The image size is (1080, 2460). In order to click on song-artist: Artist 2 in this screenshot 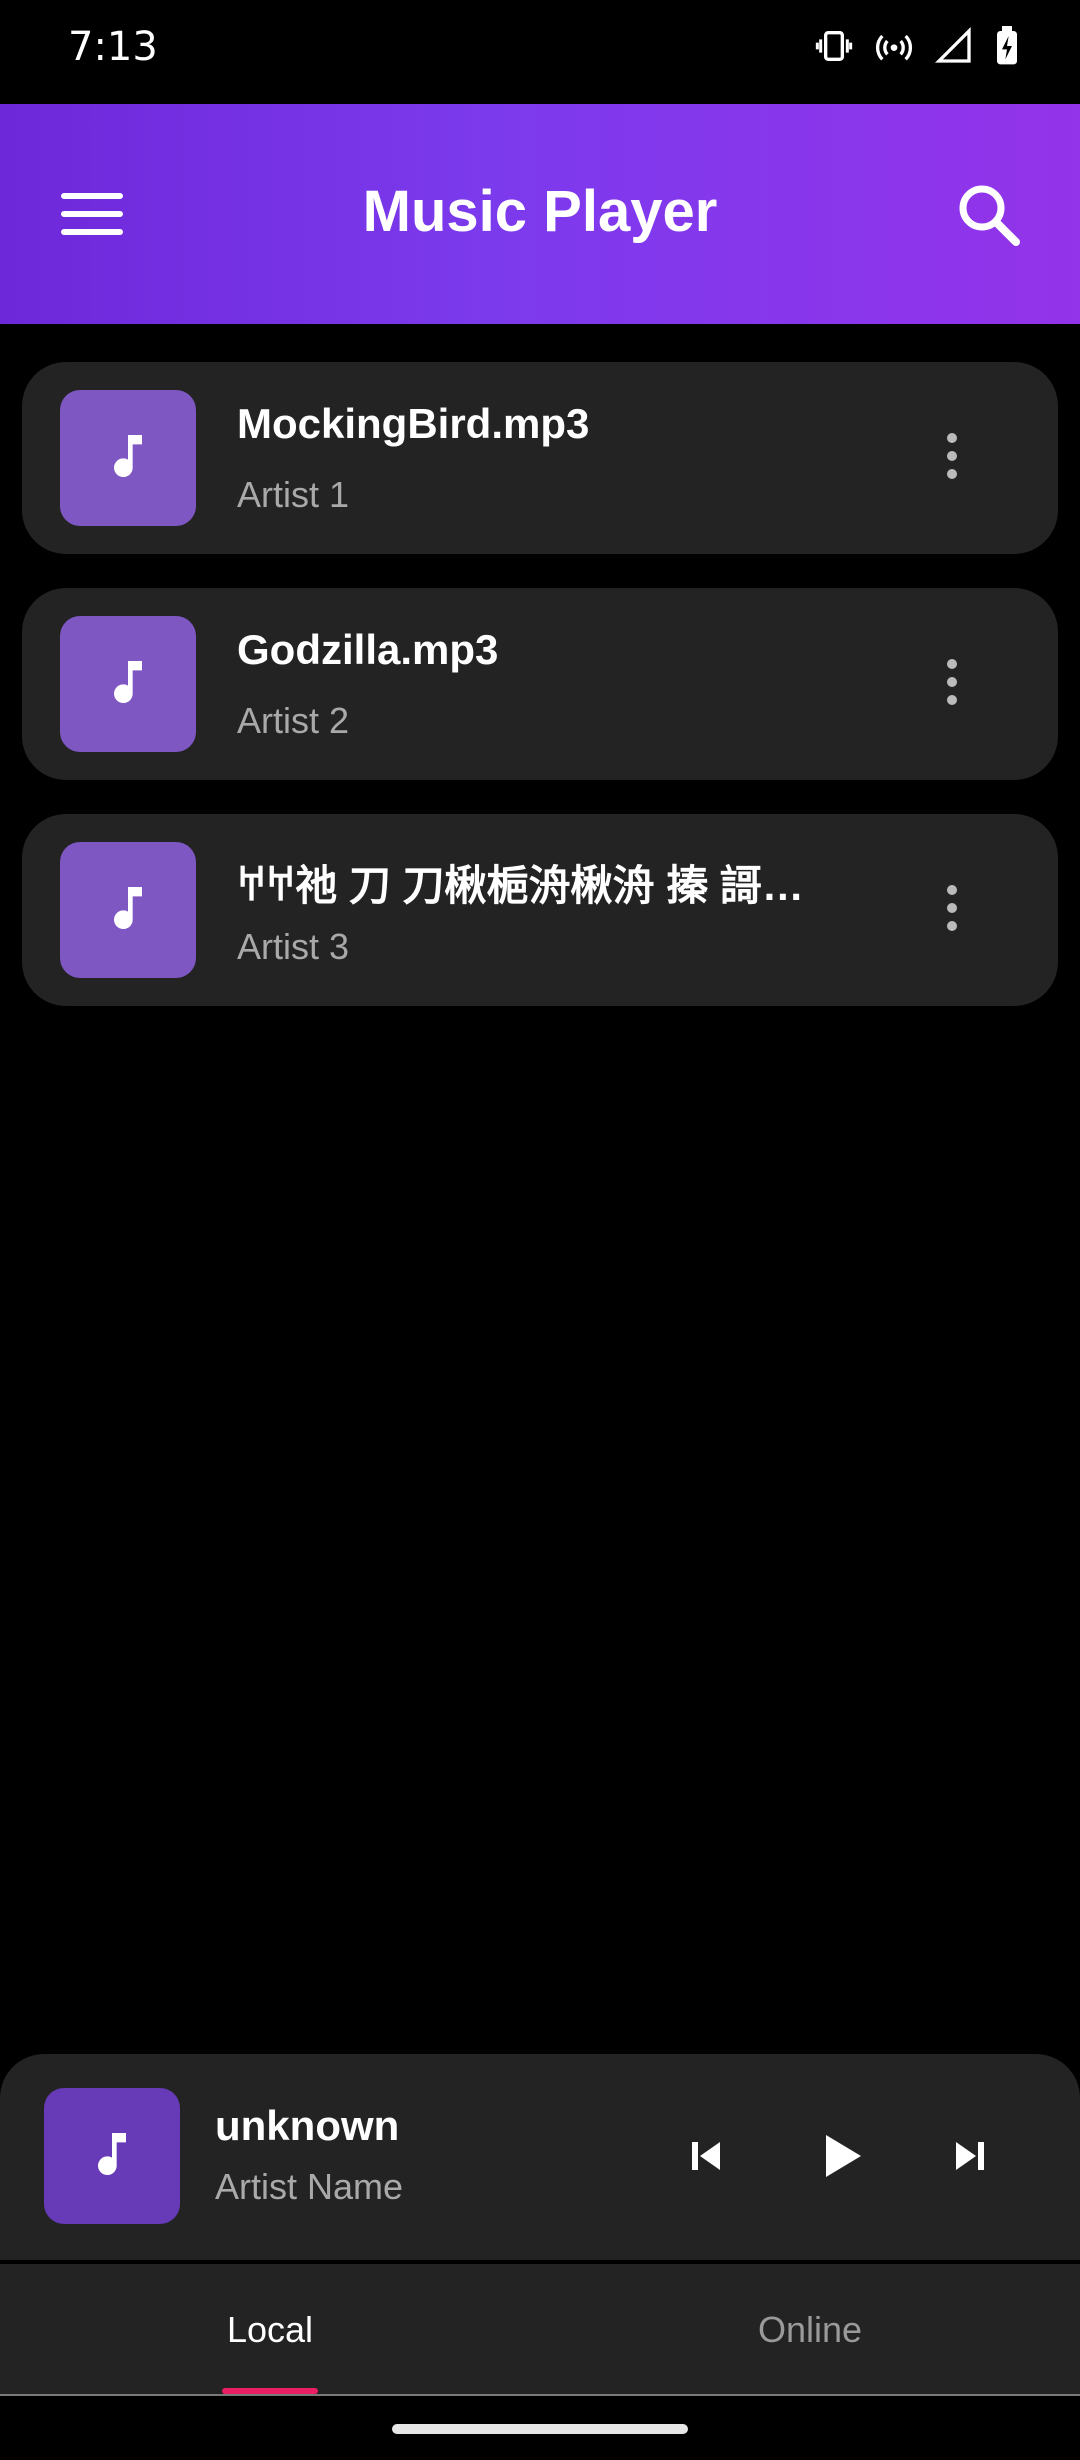, I will do `click(293, 720)`.